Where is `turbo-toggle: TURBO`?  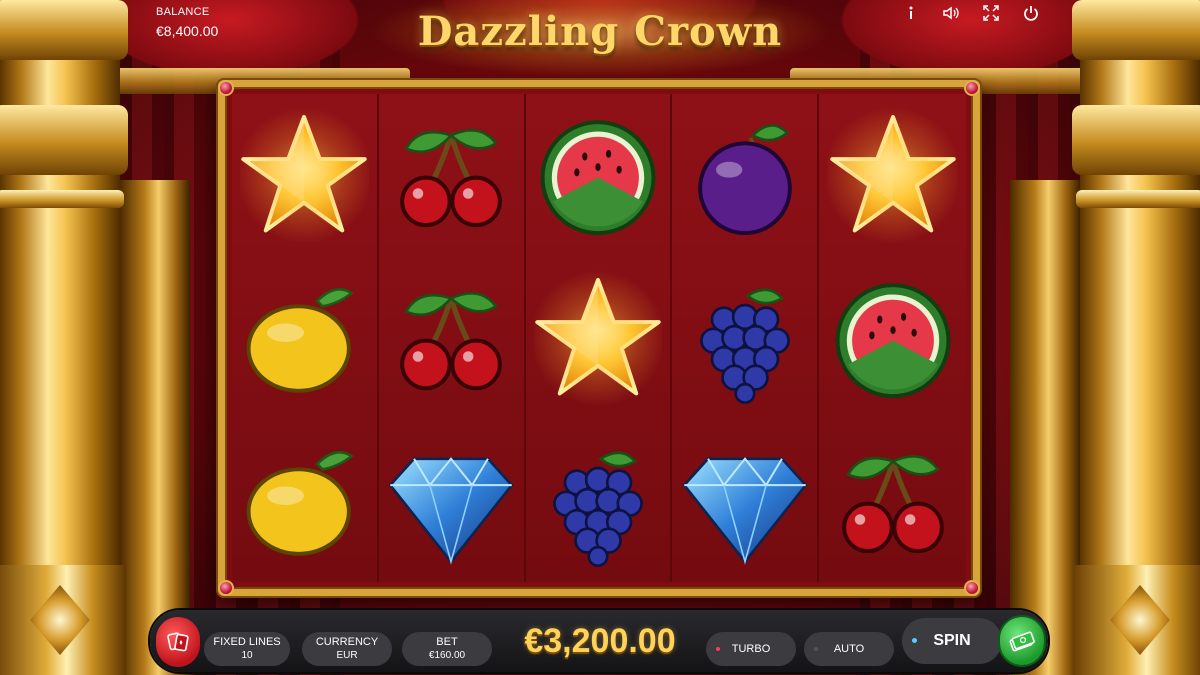 turbo-toggle: TURBO is located at coordinates (751, 649).